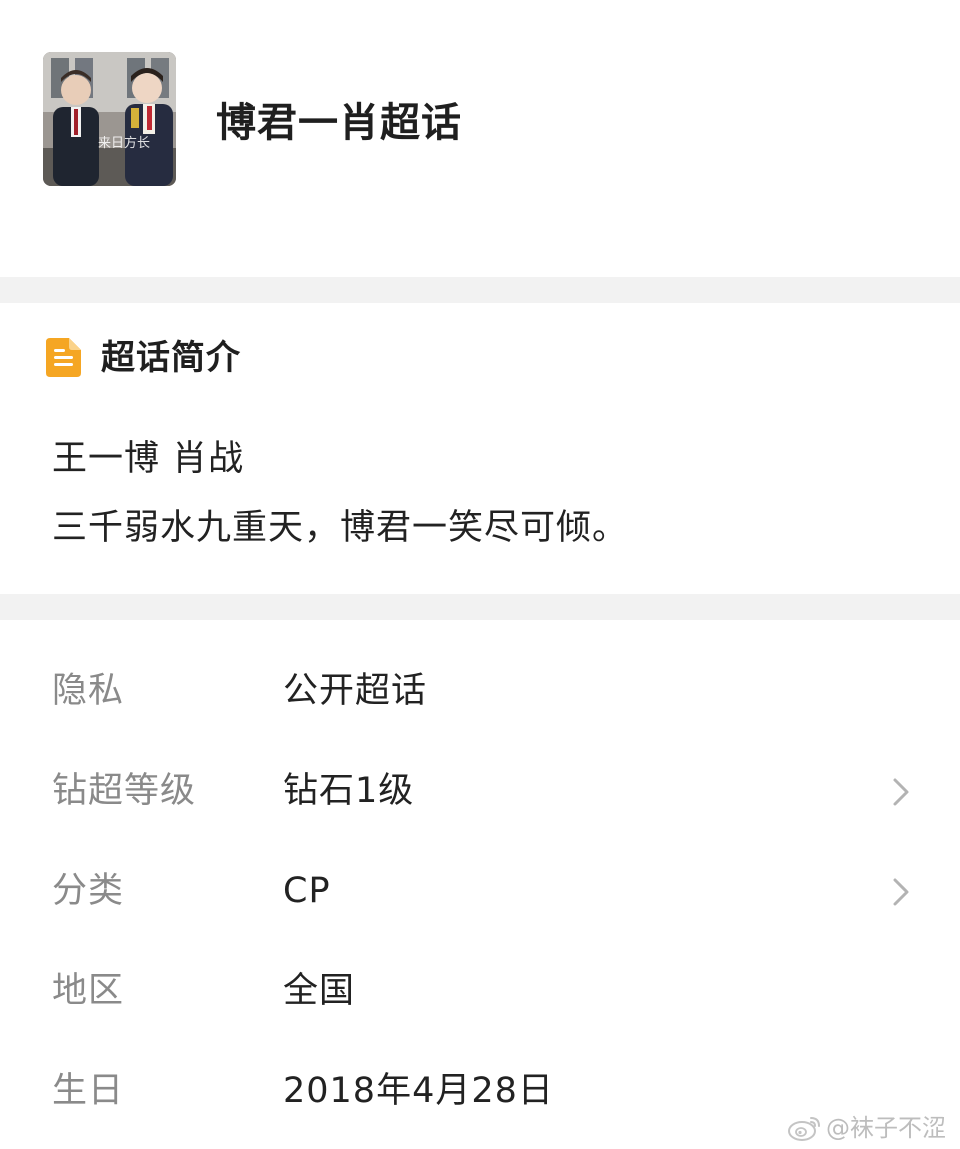  Describe the element at coordinates (148, 459) in the screenshot. I see `intro-text-line: 王一博 肖战` at that location.